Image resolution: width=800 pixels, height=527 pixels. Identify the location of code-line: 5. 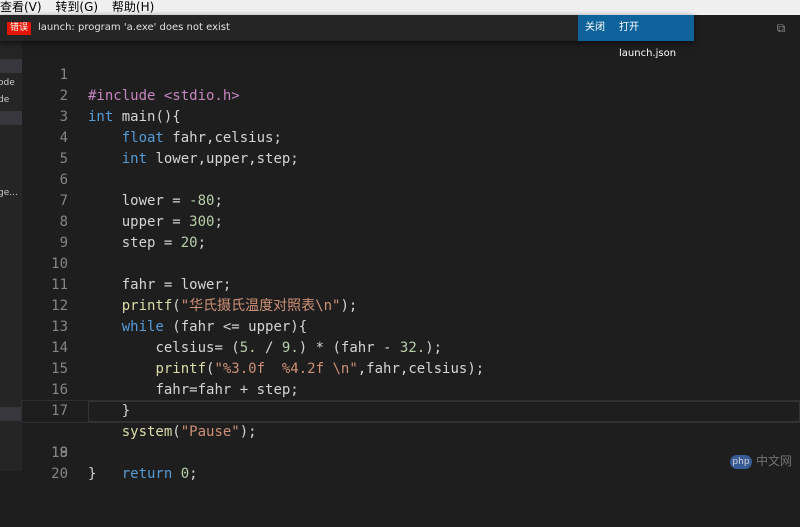
(411, 147).